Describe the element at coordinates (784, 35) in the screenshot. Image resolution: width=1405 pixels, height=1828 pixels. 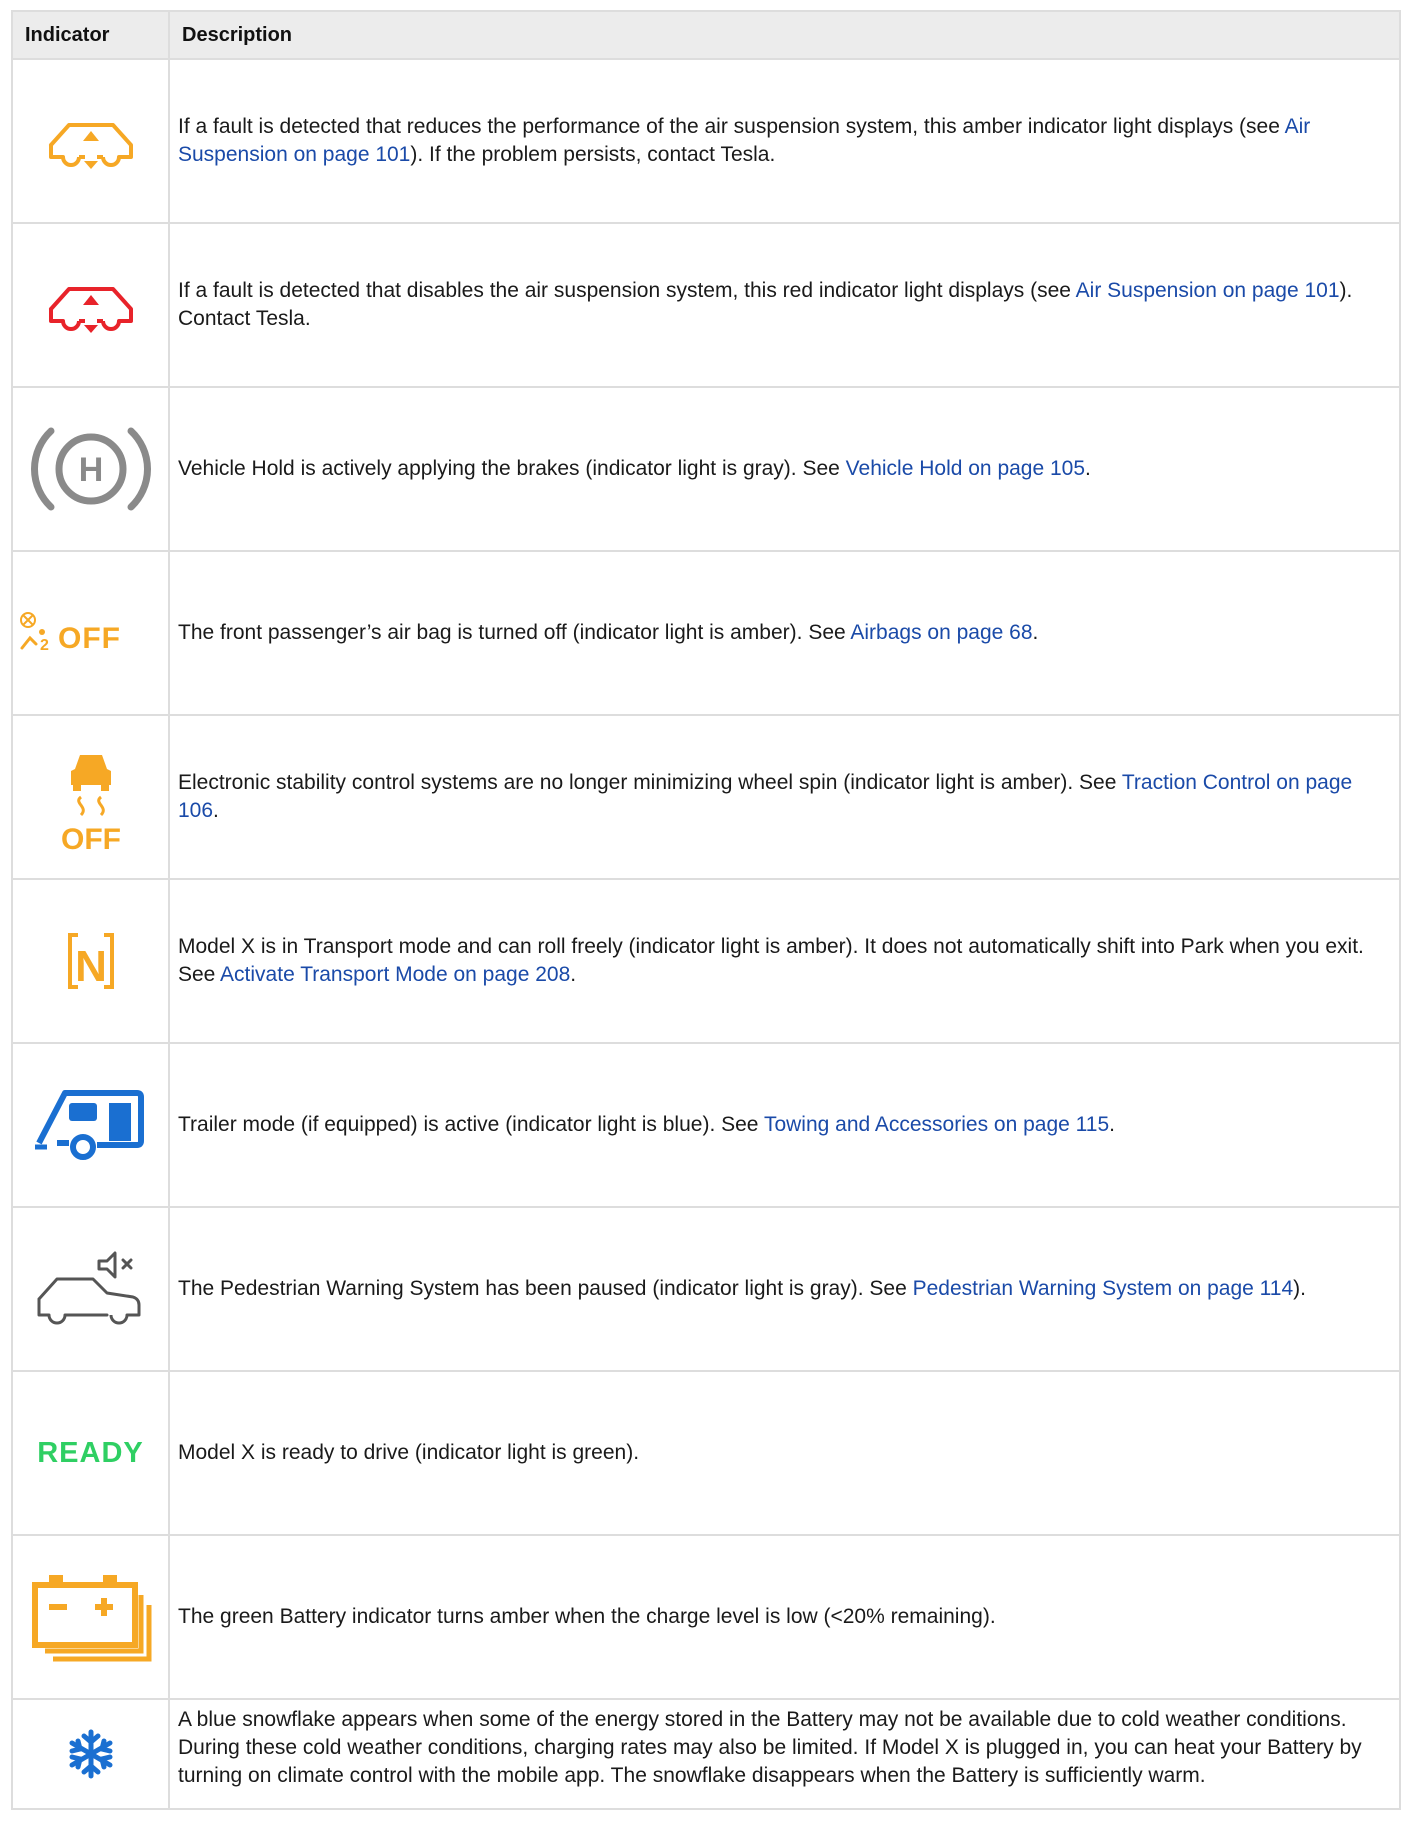
I see `header-description: Description` at that location.